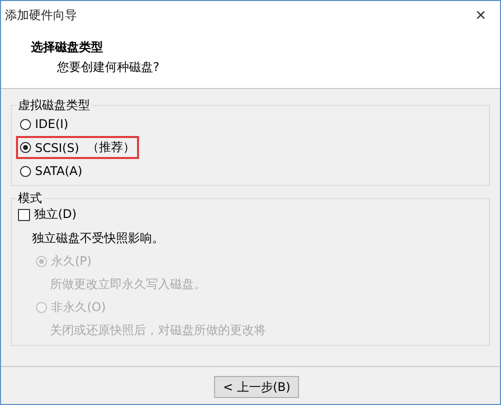  I want to click on back-button: < 上一步(B), so click(257, 387).